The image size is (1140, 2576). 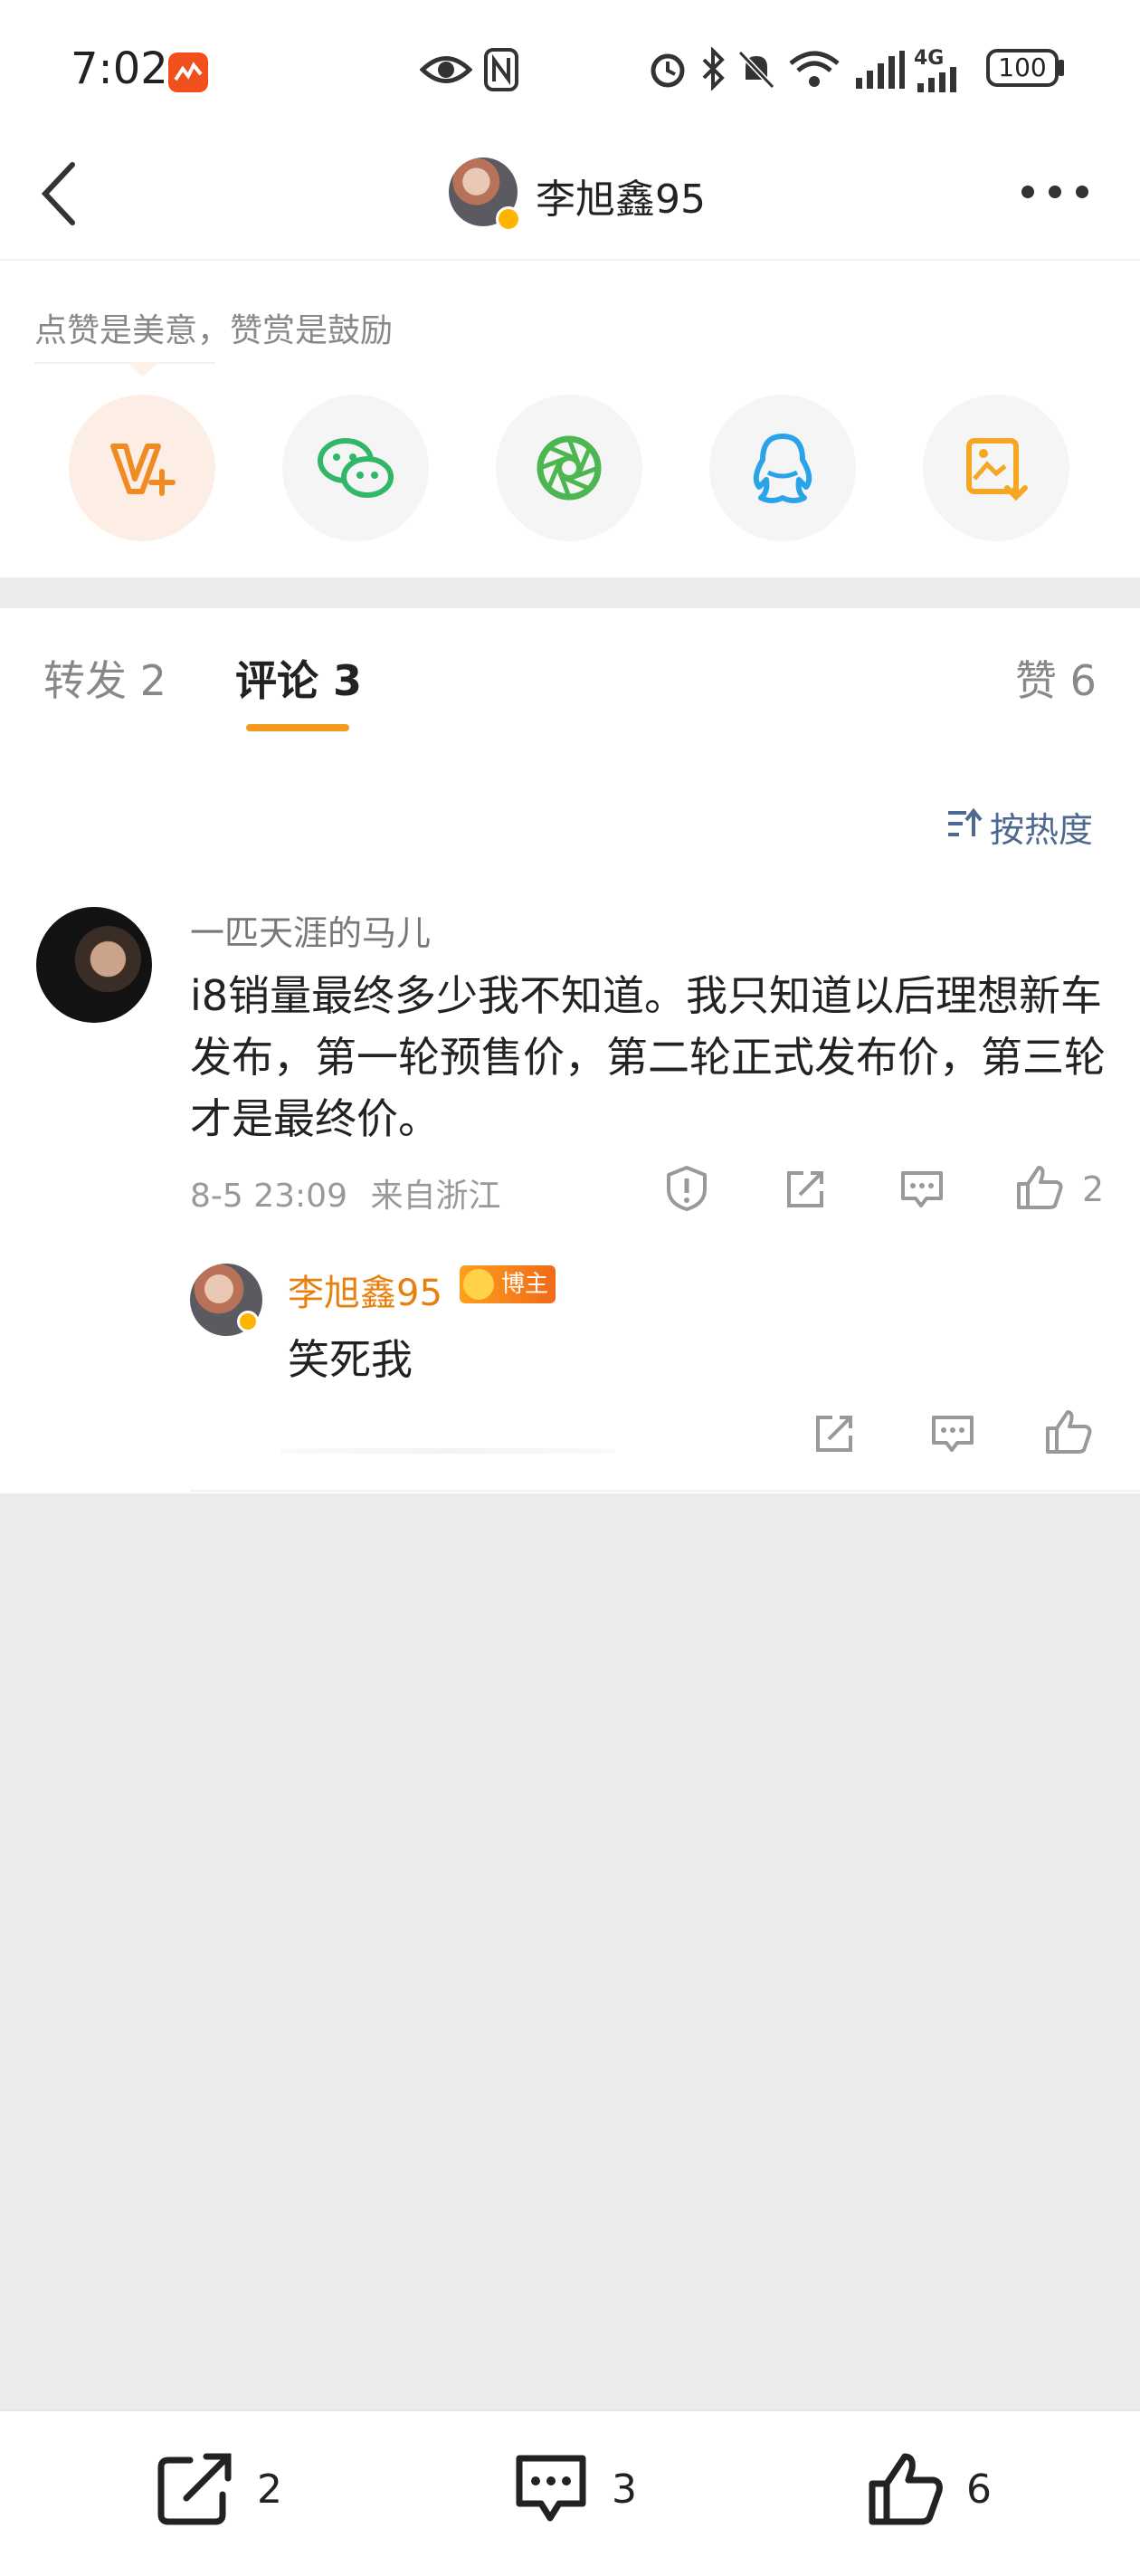 I want to click on mute-icon, so click(x=756, y=70).